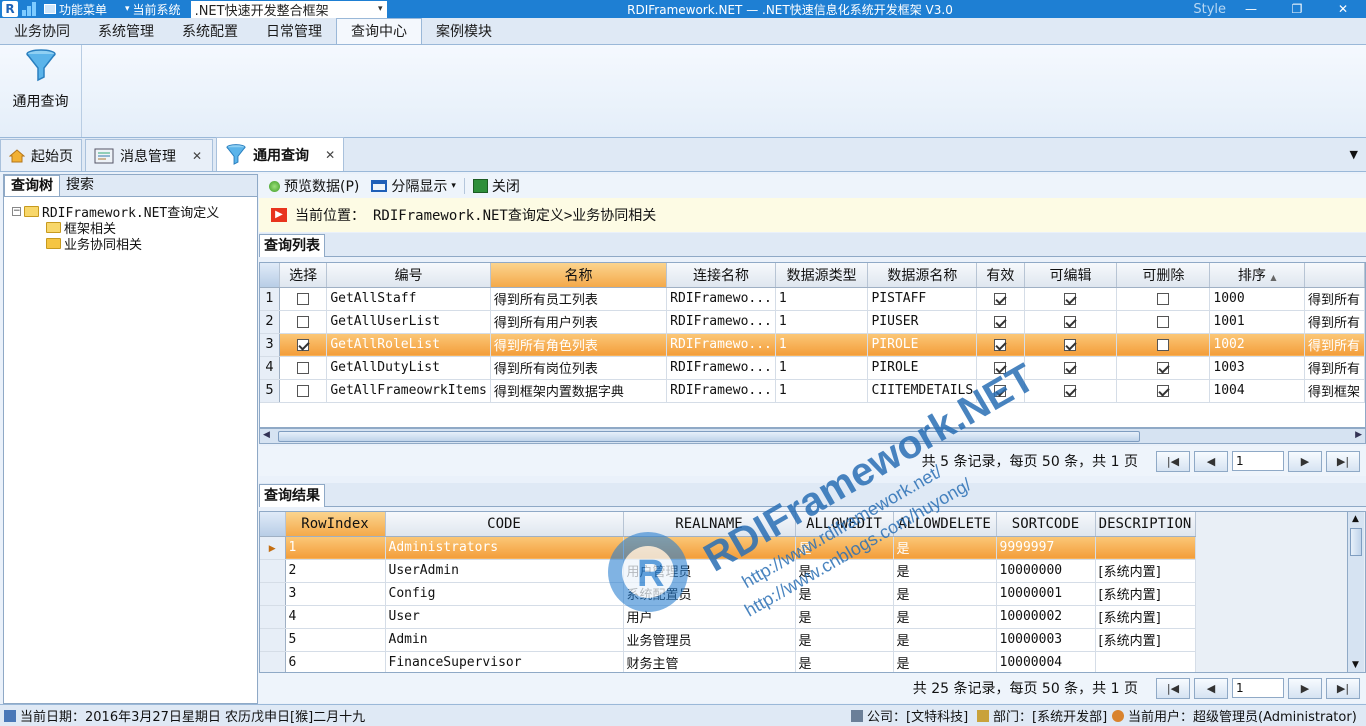 The width and height of the screenshot is (1366, 726). Describe the element at coordinates (335, 548) in the screenshot. I see `cell-rowindex: 1` at that location.